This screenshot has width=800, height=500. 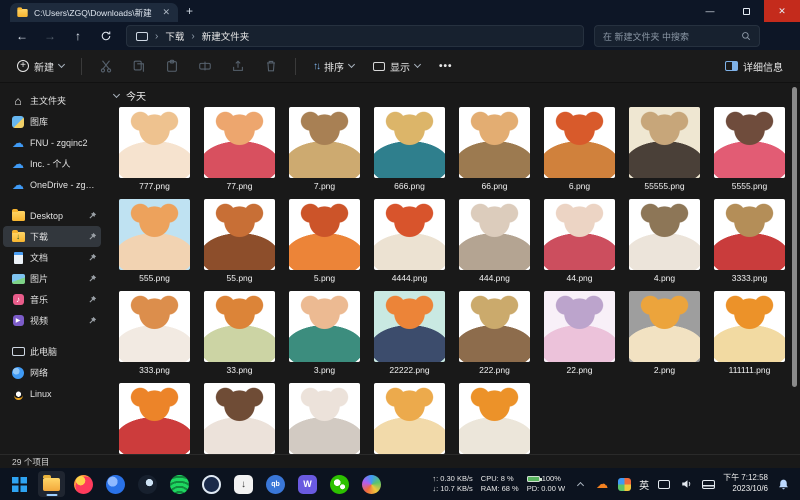 I want to click on explorer-tab: C:\Users\ZGQ\Downloads\新建 ✕, so click(x=94, y=12).